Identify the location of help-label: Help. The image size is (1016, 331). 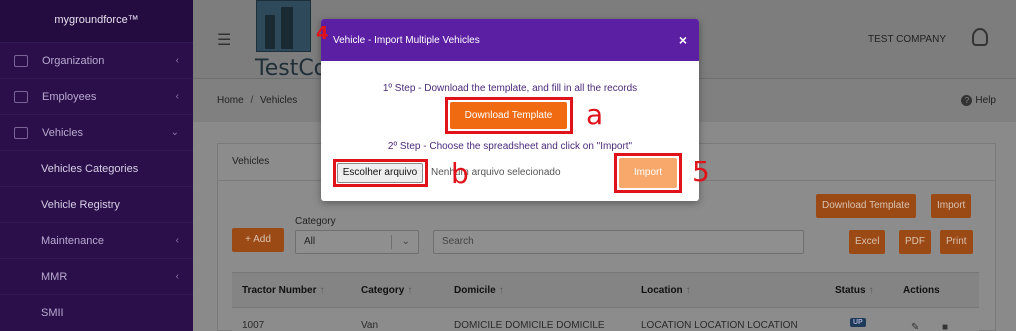
(985, 100).